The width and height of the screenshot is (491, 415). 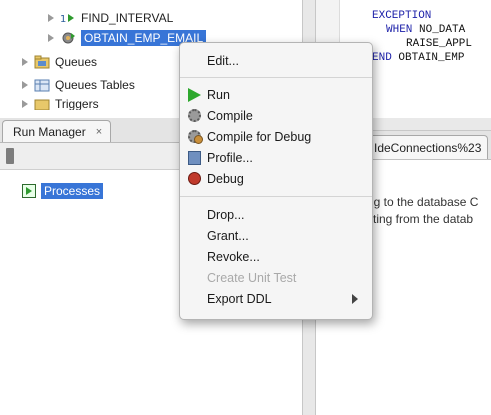 What do you see at coordinates (195, 179) in the screenshot?
I see `debug-icon` at bounding box center [195, 179].